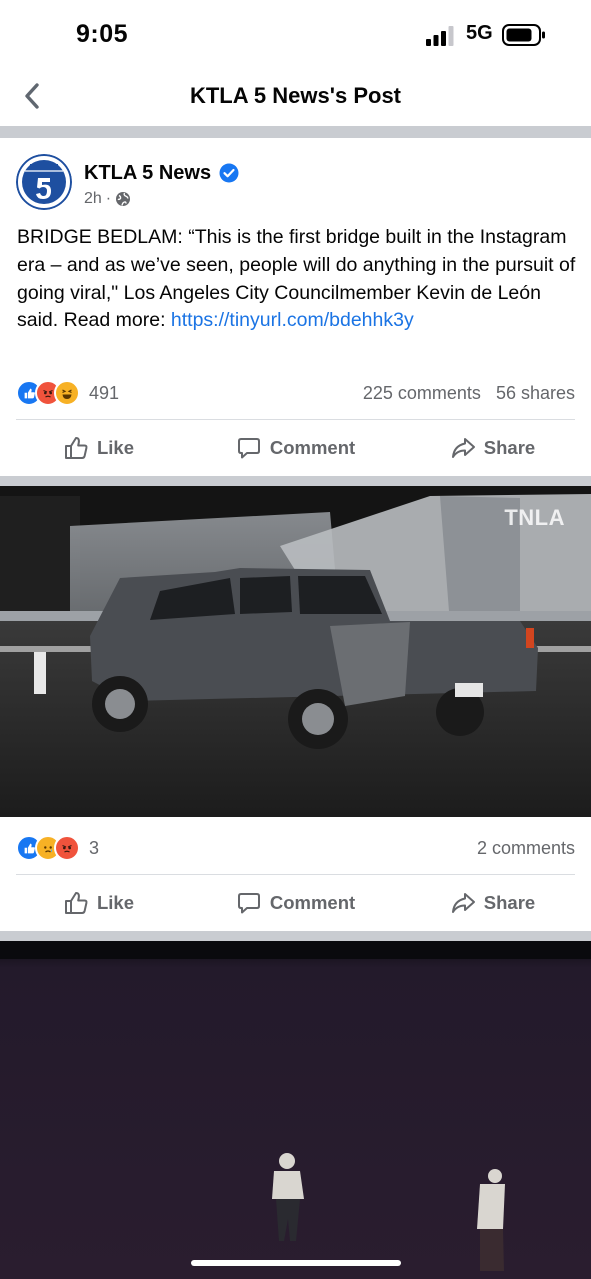 The height and width of the screenshot is (1279, 591). I want to click on share-button: Share, so click(492, 448).